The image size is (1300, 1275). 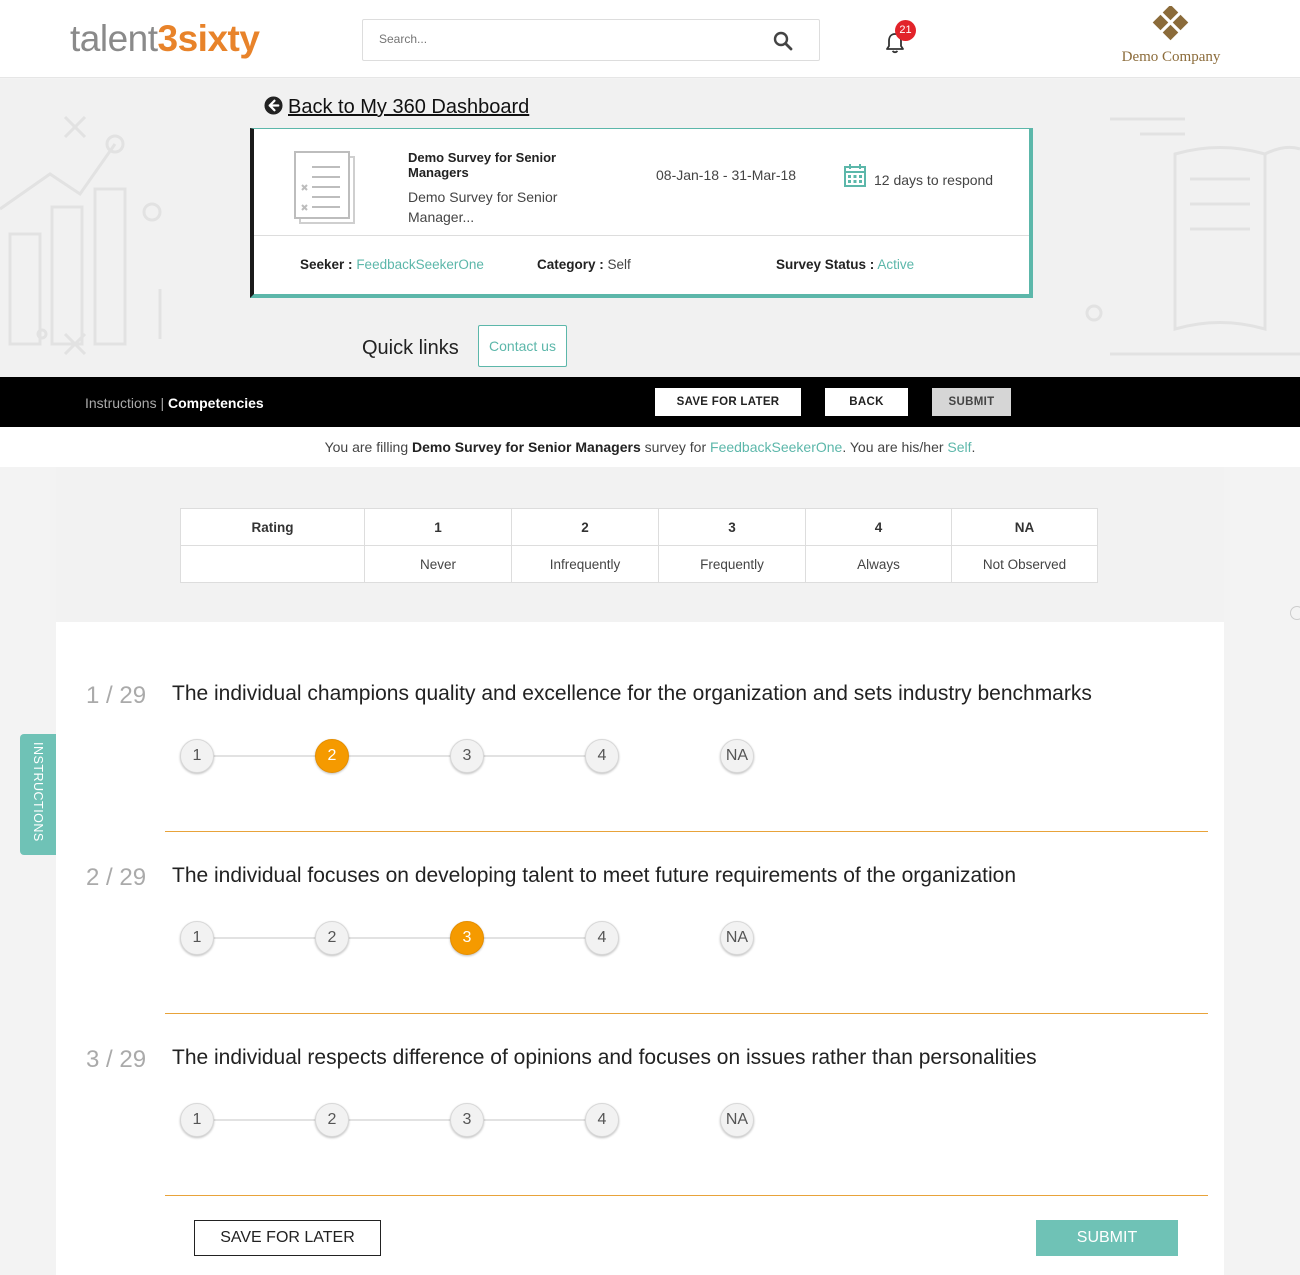 I want to click on notification-count-badge: 21, so click(x=905, y=30).